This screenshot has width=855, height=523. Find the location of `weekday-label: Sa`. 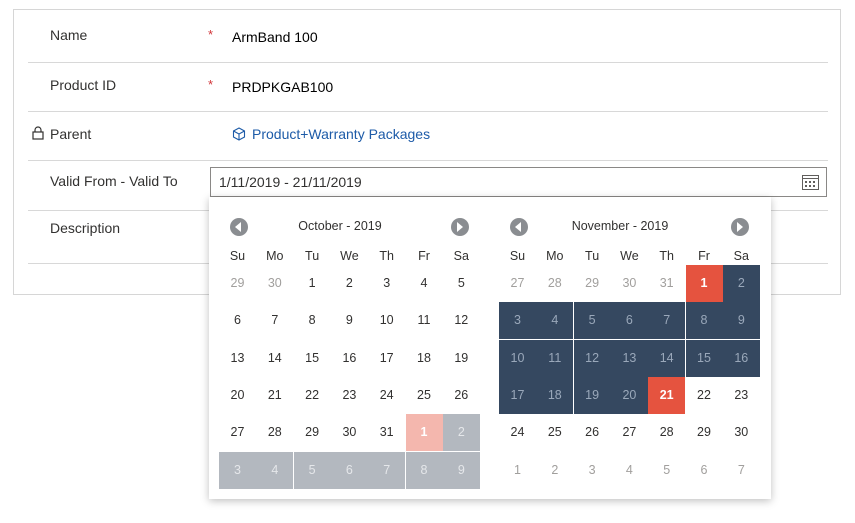

weekday-label: Sa is located at coordinates (461, 256).